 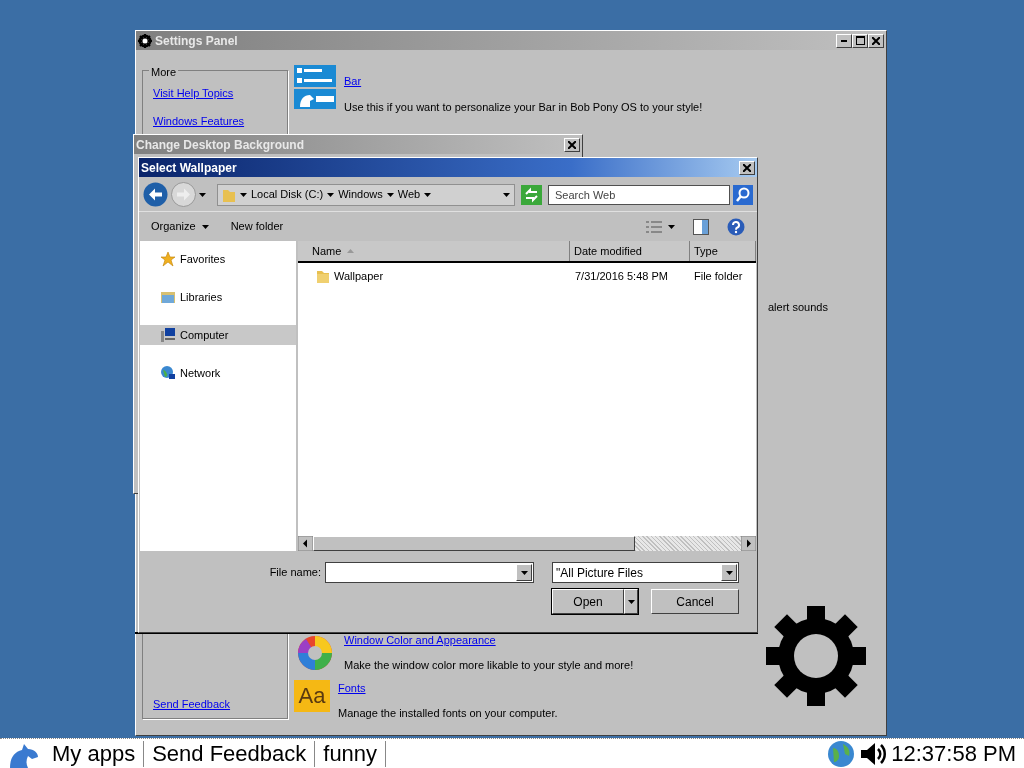 I want to click on nav-item: Favorites, so click(x=218, y=259).